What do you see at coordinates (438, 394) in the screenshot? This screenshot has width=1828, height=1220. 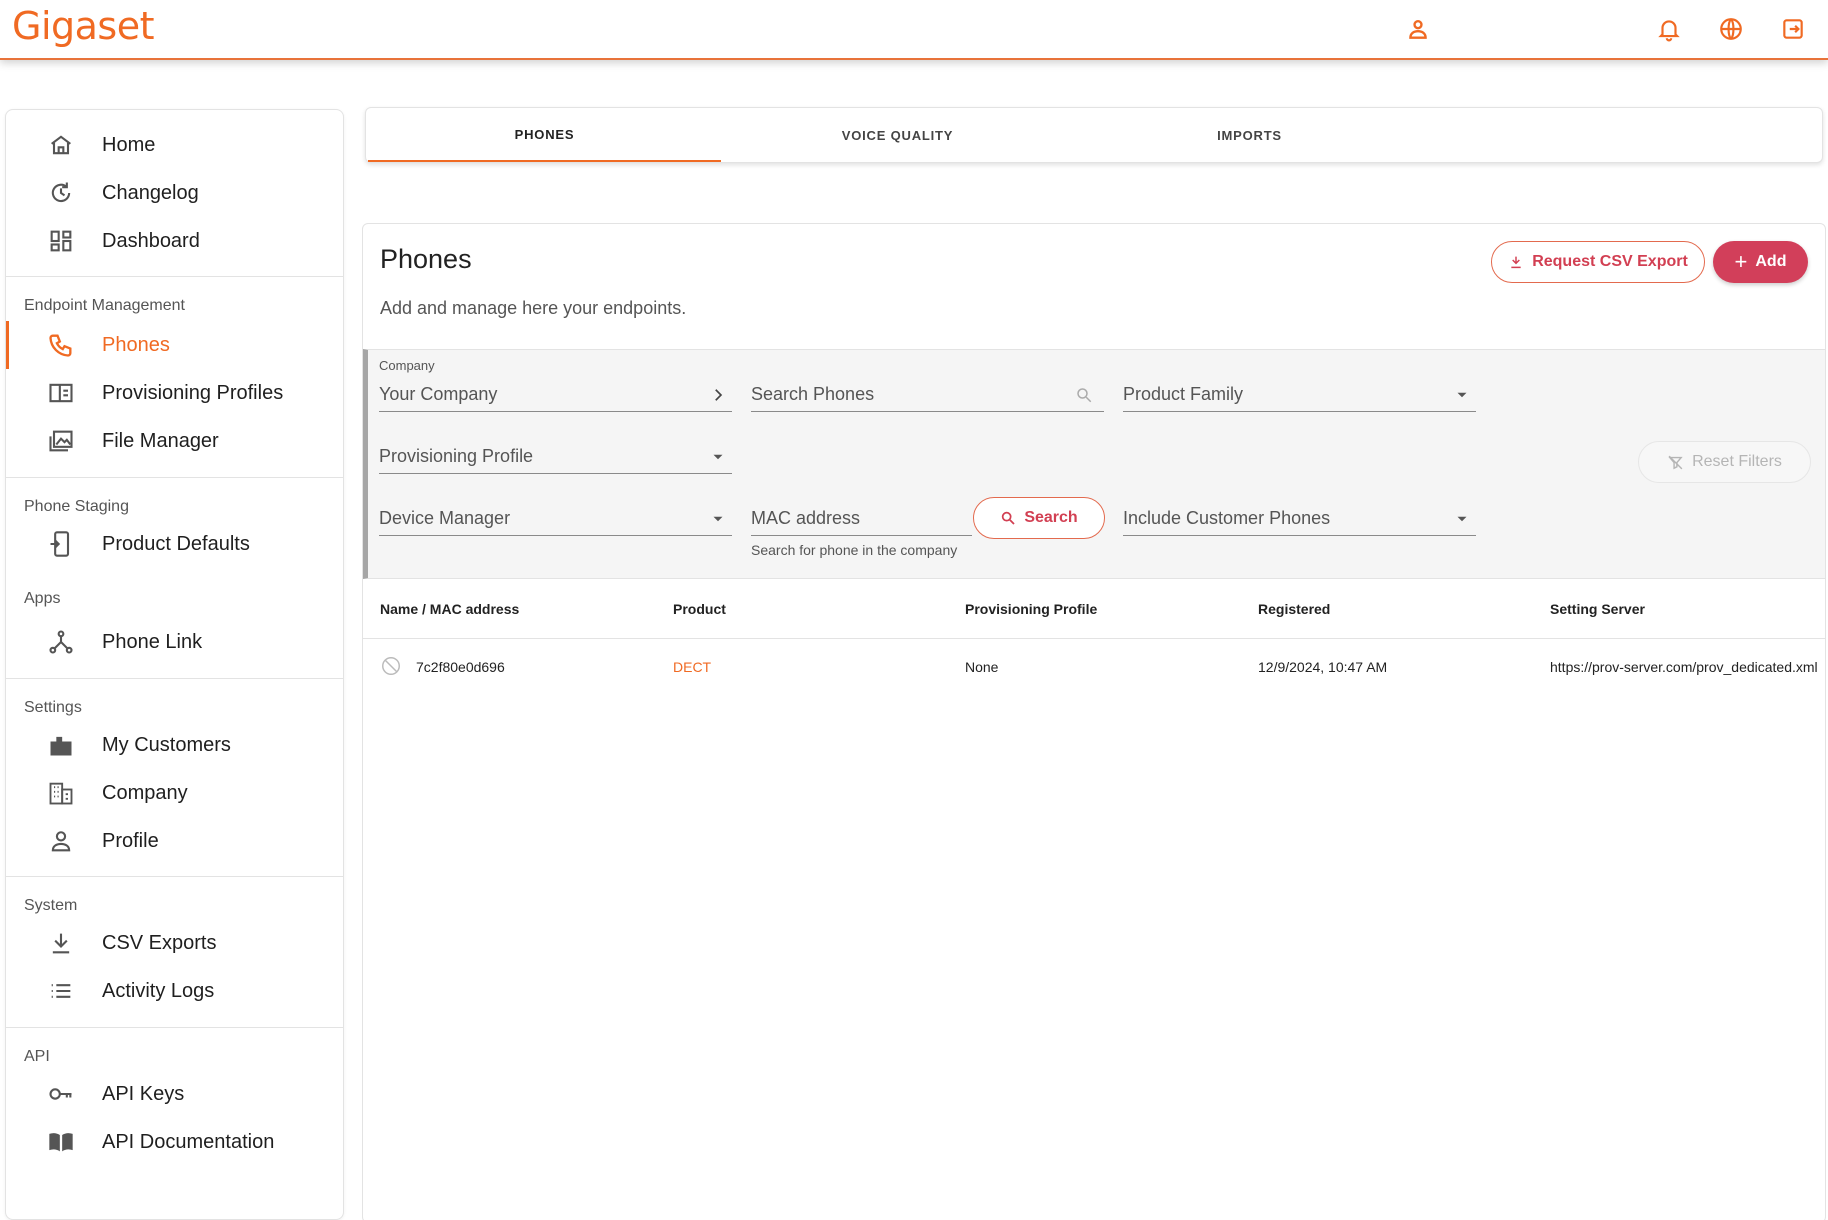 I see `company-filter-value: Your Company` at bounding box center [438, 394].